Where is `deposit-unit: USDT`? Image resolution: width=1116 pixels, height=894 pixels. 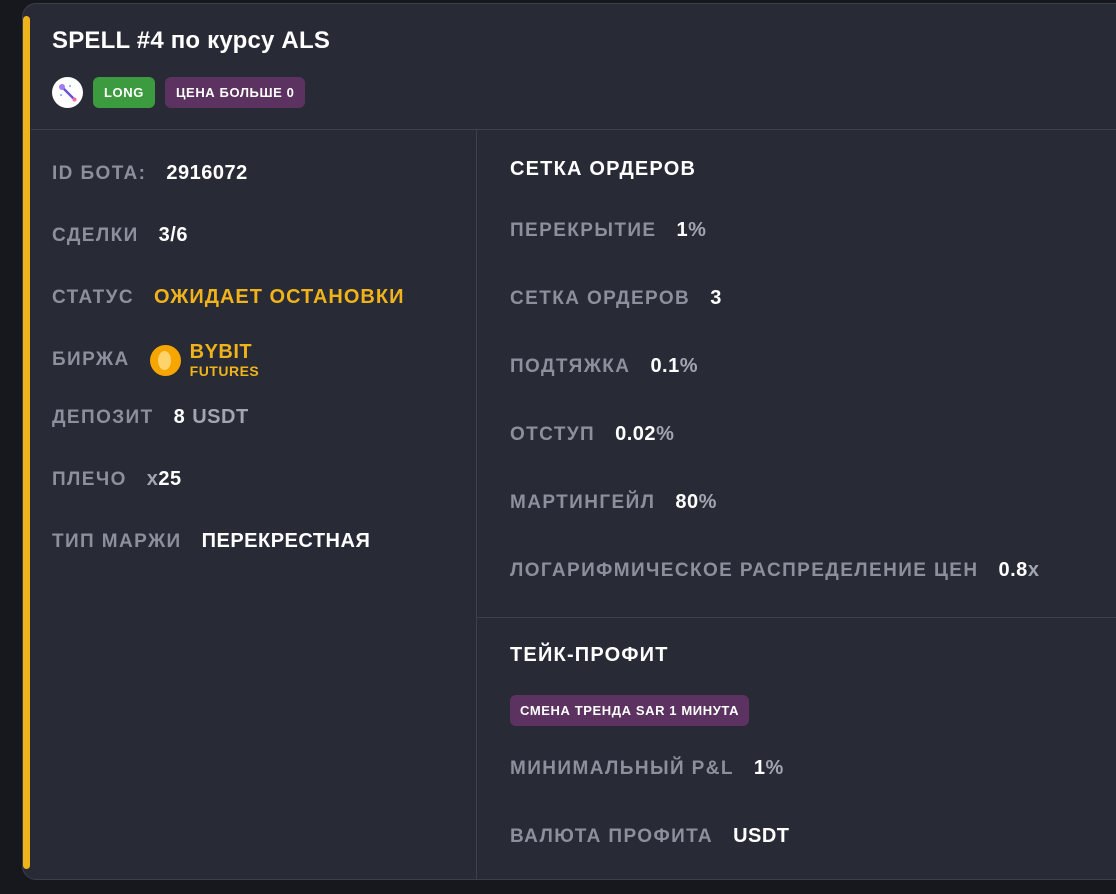 deposit-unit: USDT is located at coordinates (220, 417).